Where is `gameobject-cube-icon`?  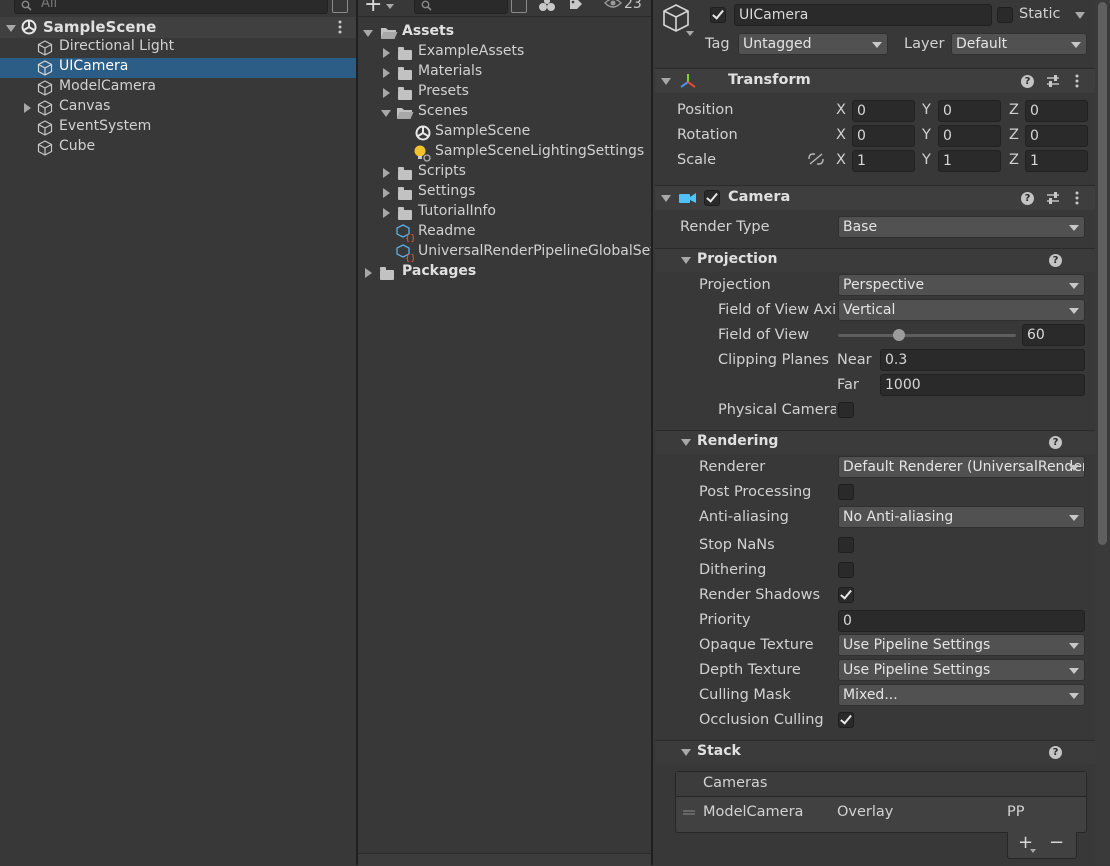
gameobject-cube-icon is located at coordinates (676, 18).